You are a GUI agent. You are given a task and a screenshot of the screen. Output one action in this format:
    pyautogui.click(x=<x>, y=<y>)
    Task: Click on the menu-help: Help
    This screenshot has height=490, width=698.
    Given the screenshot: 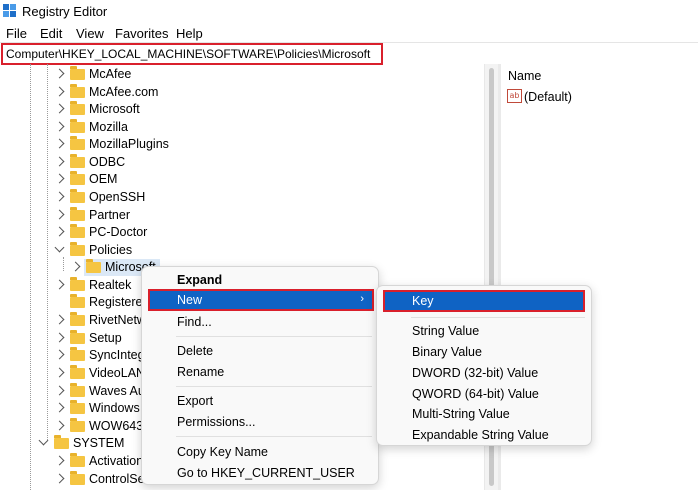 What is the action you would take?
    pyautogui.click(x=189, y=33)
    